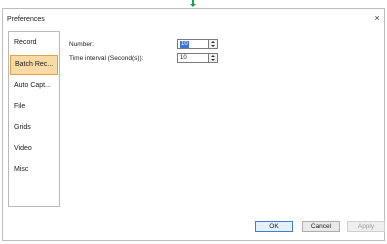 Image resolution: width=387 pixels, height=244 pixels. What do you see at coordinates (183, 58) in the screenshot?
I see `time-interval-value: 10` at bounding box center [183, 58].